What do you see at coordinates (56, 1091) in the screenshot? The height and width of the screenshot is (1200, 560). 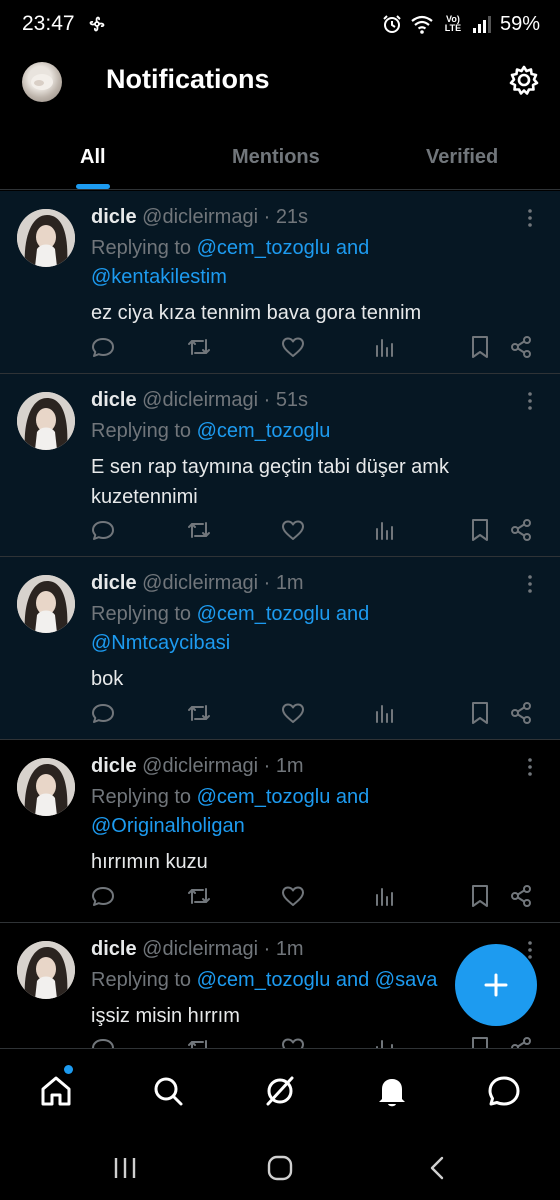 I see `home-icon` at bounding box center [56, 1091].